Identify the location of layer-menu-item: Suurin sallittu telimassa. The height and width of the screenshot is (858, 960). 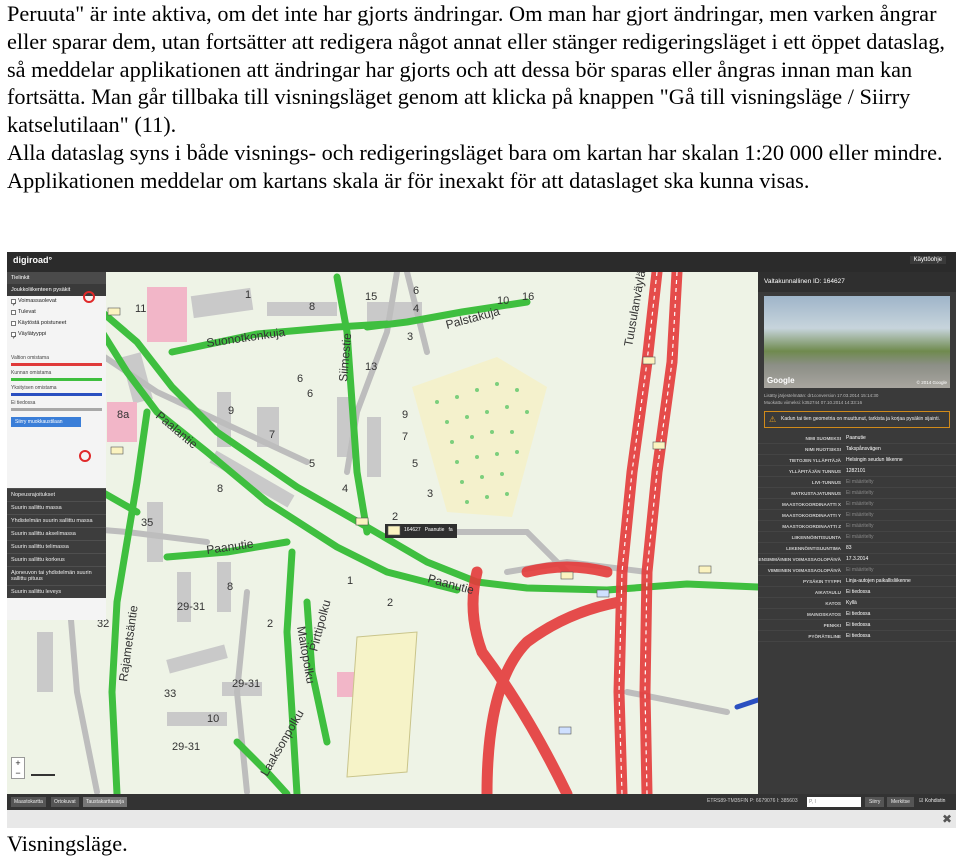
(56, 546).